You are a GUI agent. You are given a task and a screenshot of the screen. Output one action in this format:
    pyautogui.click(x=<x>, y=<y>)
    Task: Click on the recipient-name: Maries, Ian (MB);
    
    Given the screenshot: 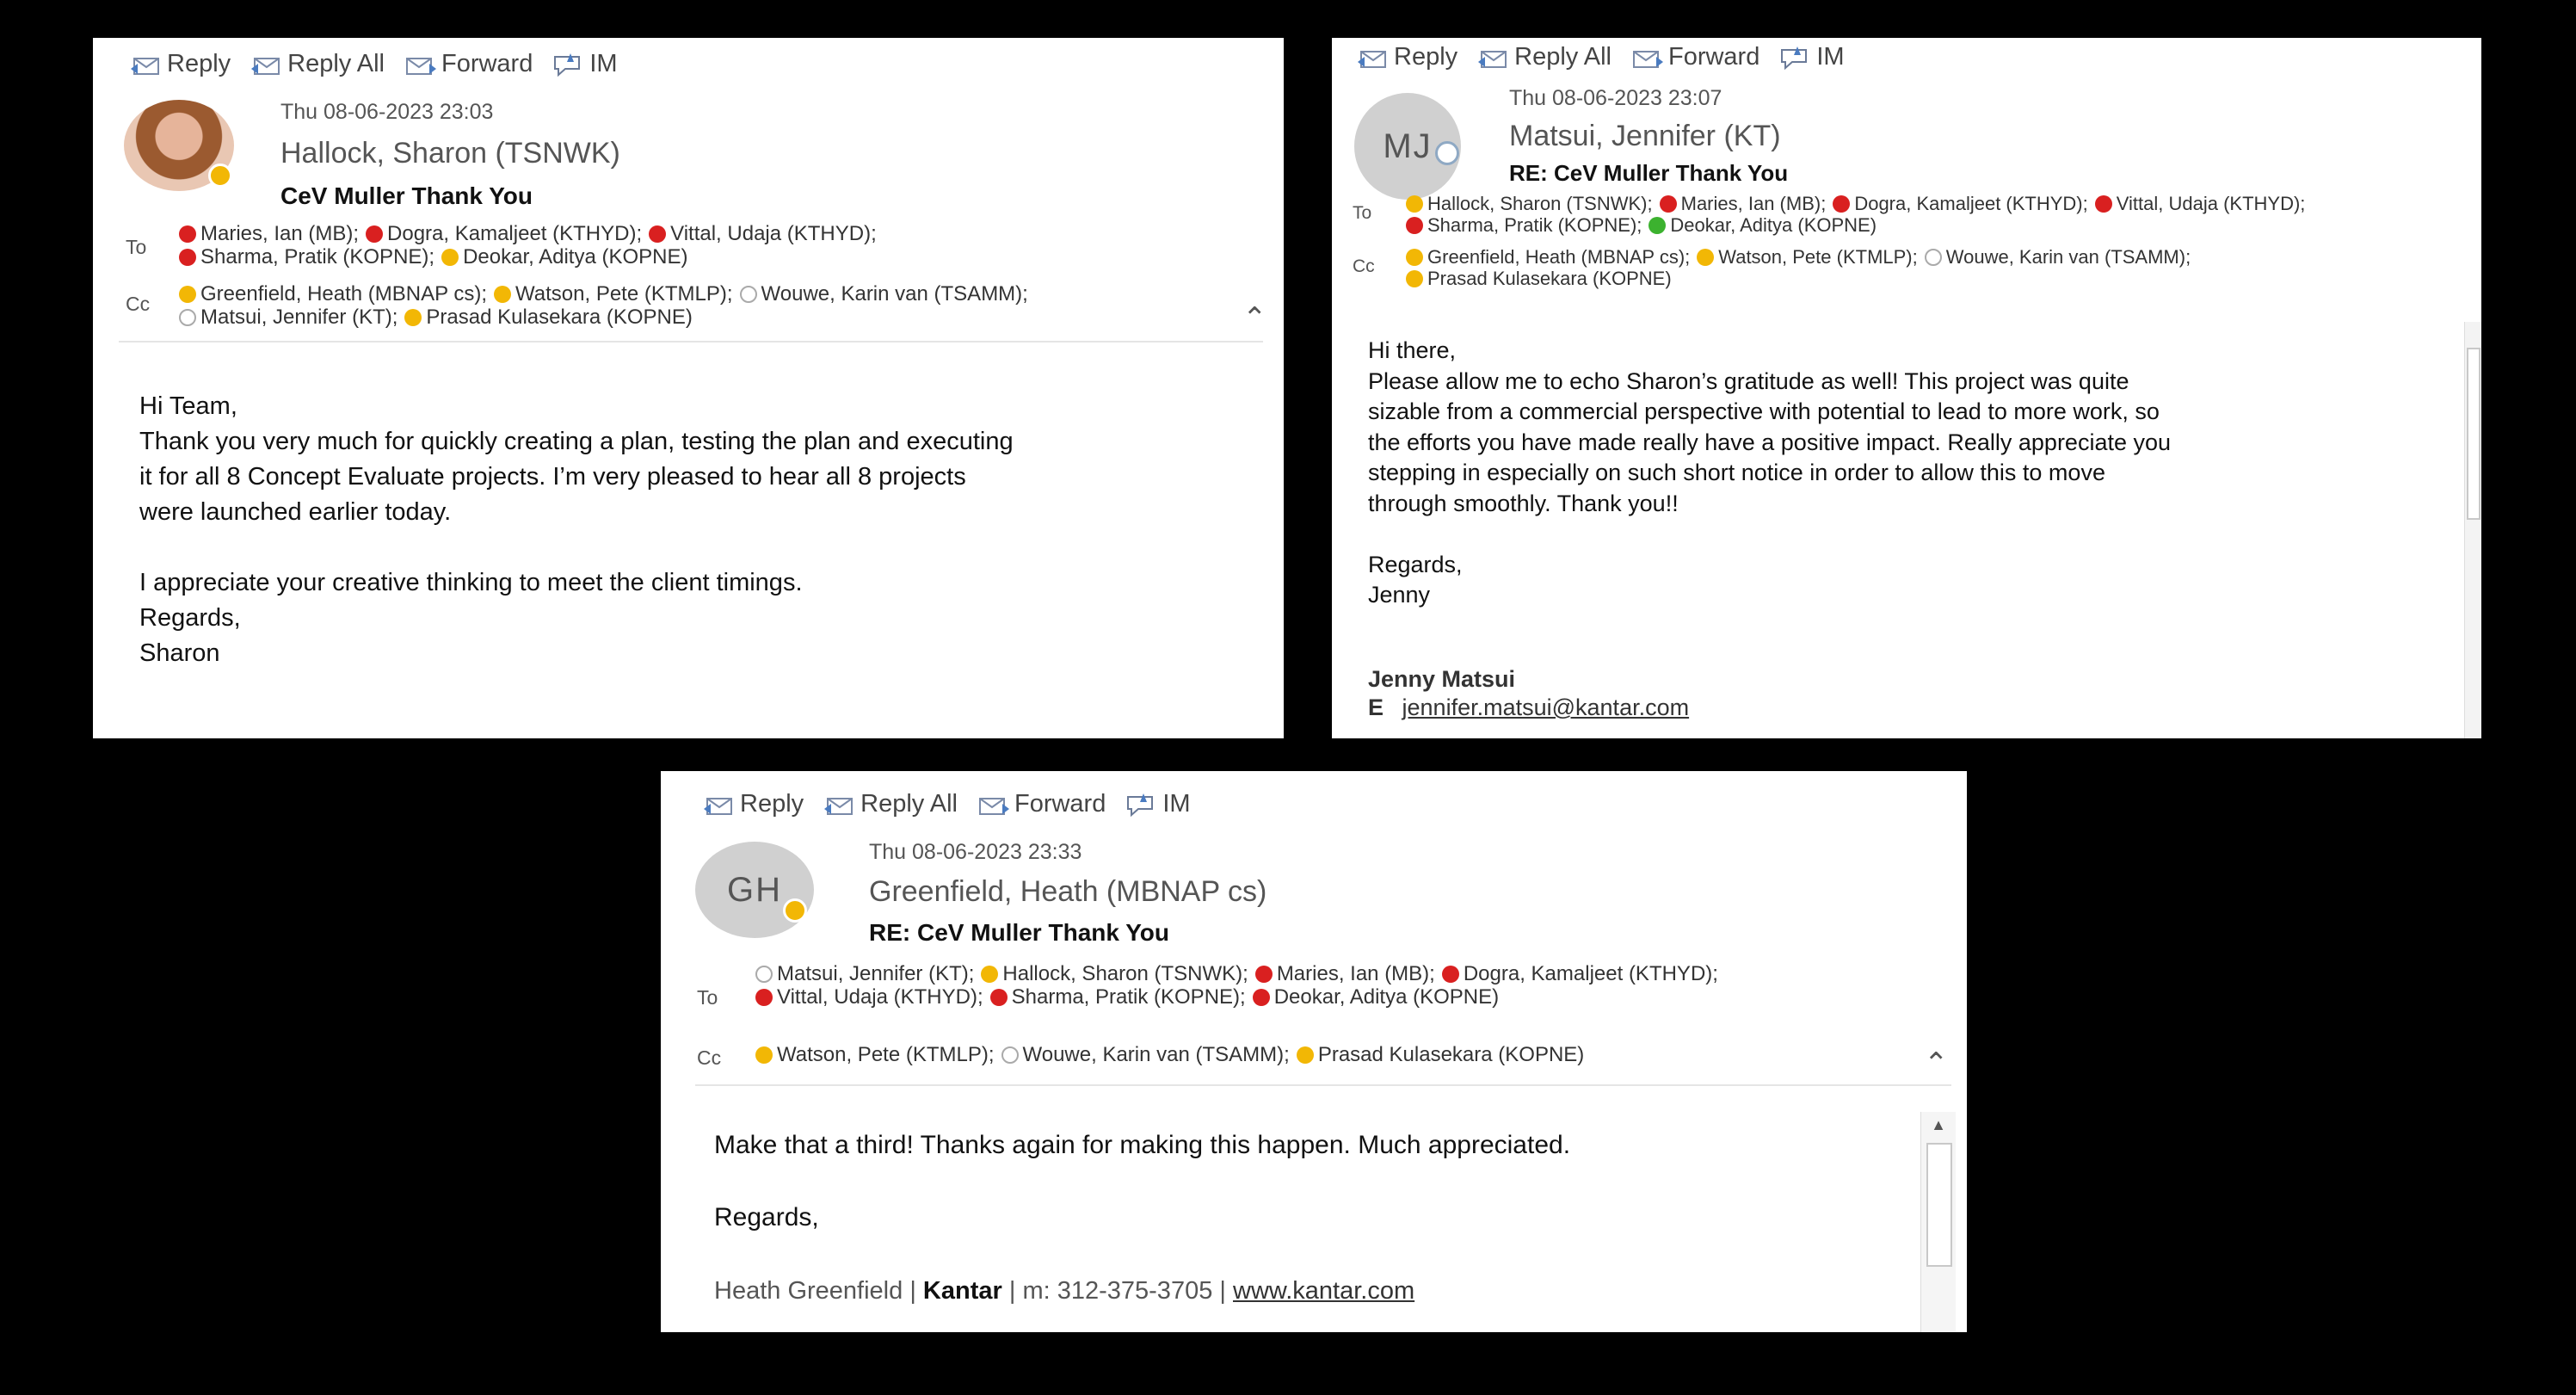 What is the action you would take?
    pyautogui.click(x=280, y=233)
    